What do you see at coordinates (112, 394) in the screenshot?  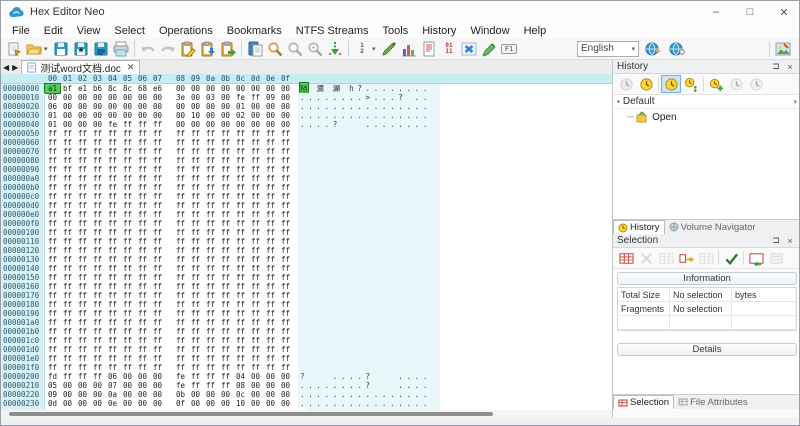 I see `hex-byte: 0a` at bounding box center [112, 394].